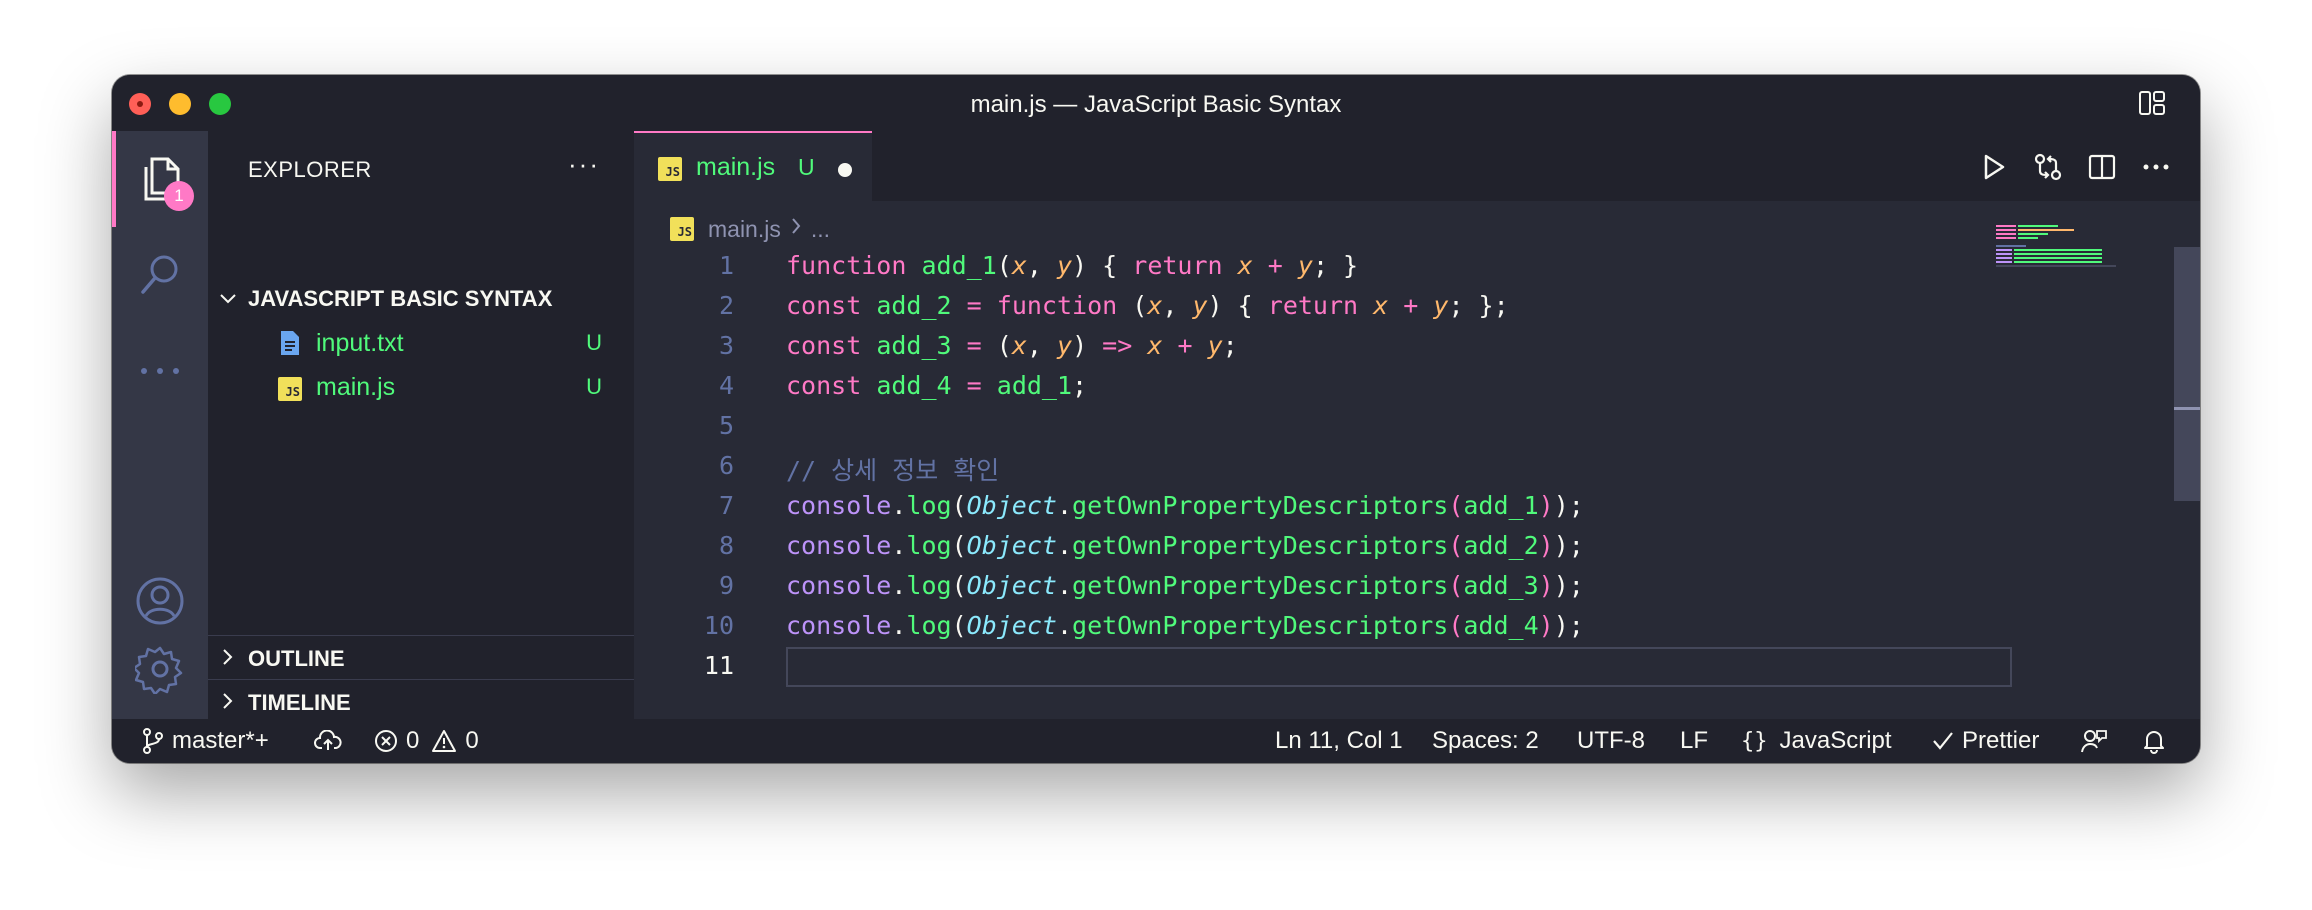 The image size is (2312, 910). What do you see at coordinates (1754, 741) in the screenshot?
I see `braces-icon: {}` at bounding box center [1754, 741].